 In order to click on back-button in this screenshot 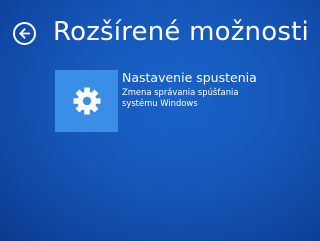, I will do `click(24, 33)`.